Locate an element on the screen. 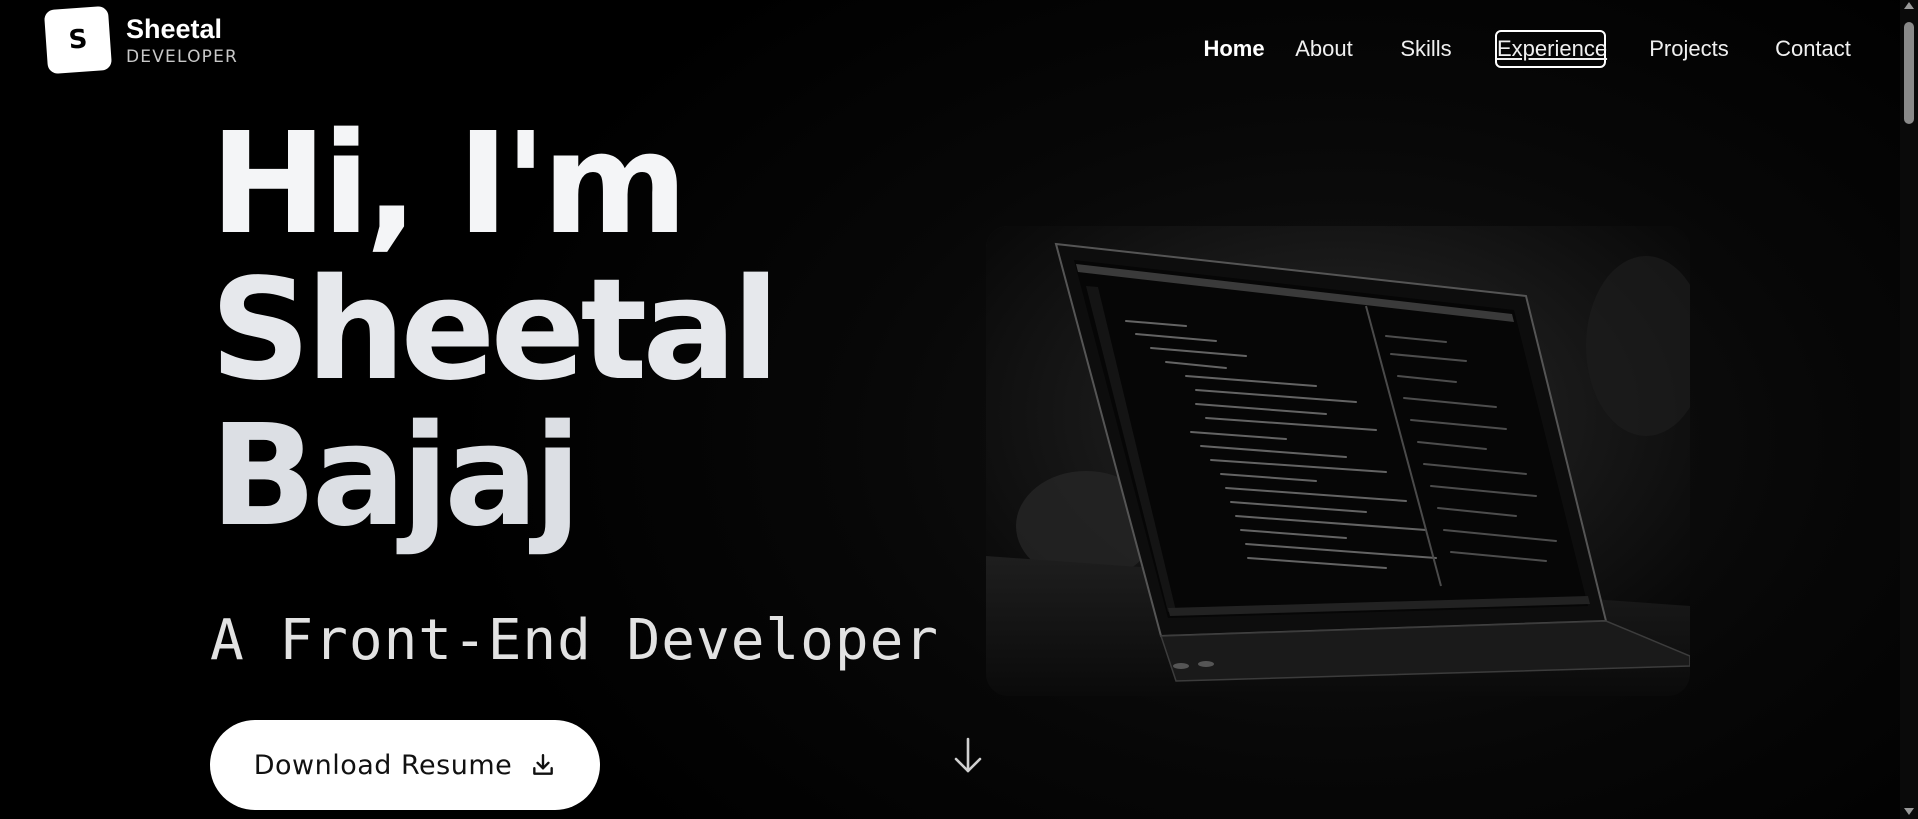  brand-name: Sheetal is located at coordinates (174, 29).